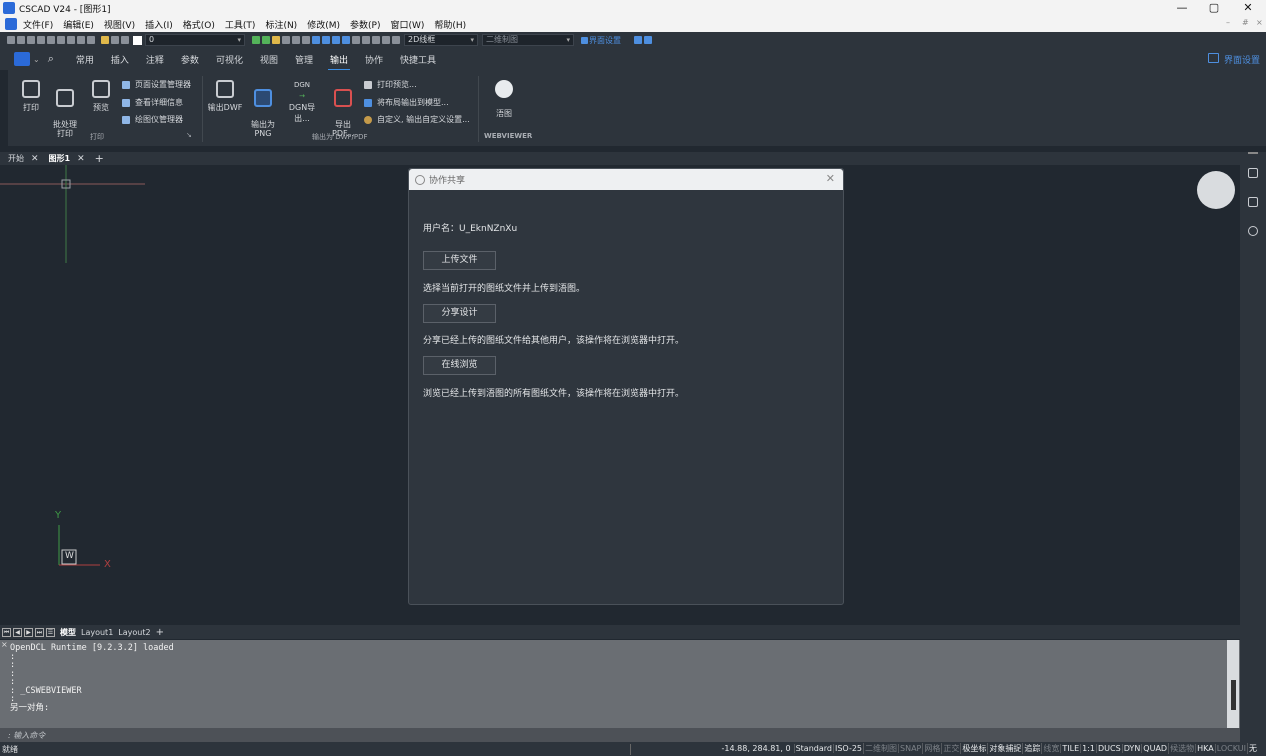 The height and width of the screenshot is (756, 1266). I want to click on status-toggle: Standard, so click(813, 748).